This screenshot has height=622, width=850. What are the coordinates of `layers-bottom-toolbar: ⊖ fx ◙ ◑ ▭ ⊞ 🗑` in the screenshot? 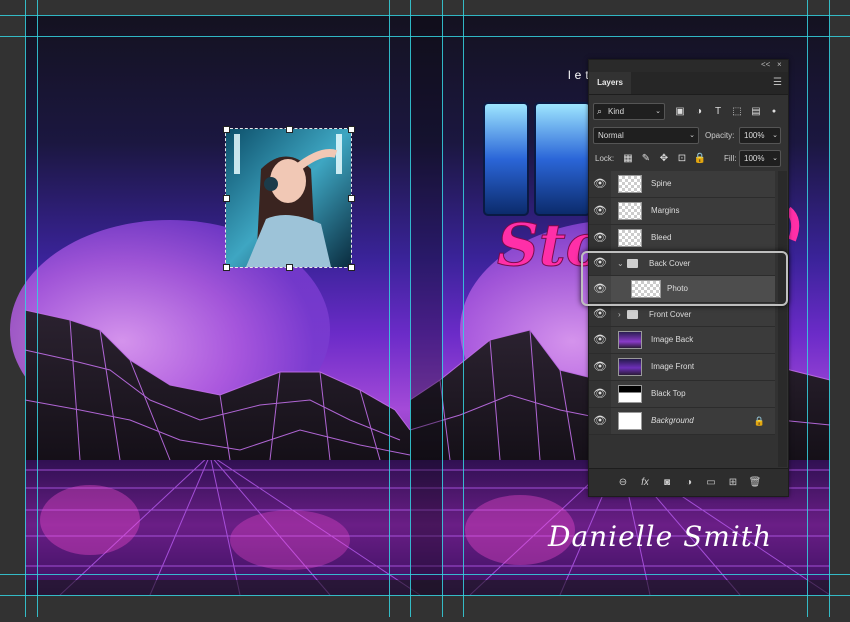 It's located at (688, 482).